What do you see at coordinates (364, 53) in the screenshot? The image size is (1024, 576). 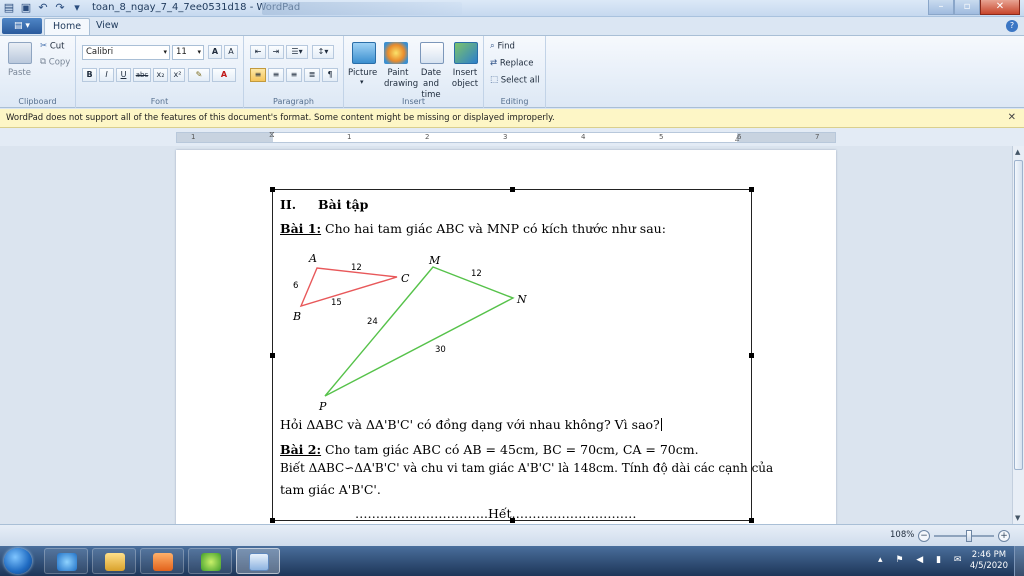 I see `picture-icon` at bounding box center [364, 53].